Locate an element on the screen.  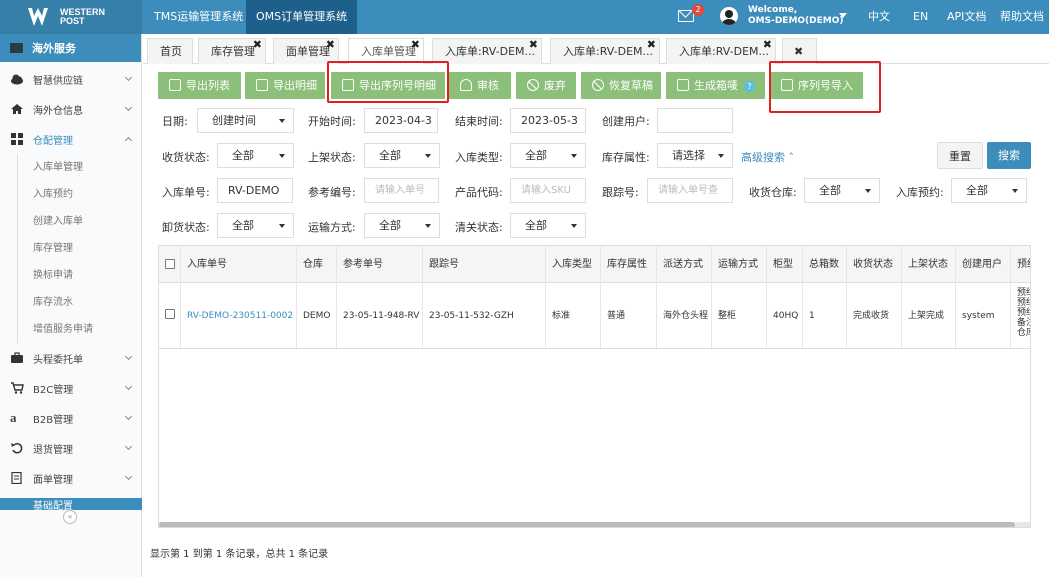
creator-label: 创建用户: is located at coordinates (626, 121).